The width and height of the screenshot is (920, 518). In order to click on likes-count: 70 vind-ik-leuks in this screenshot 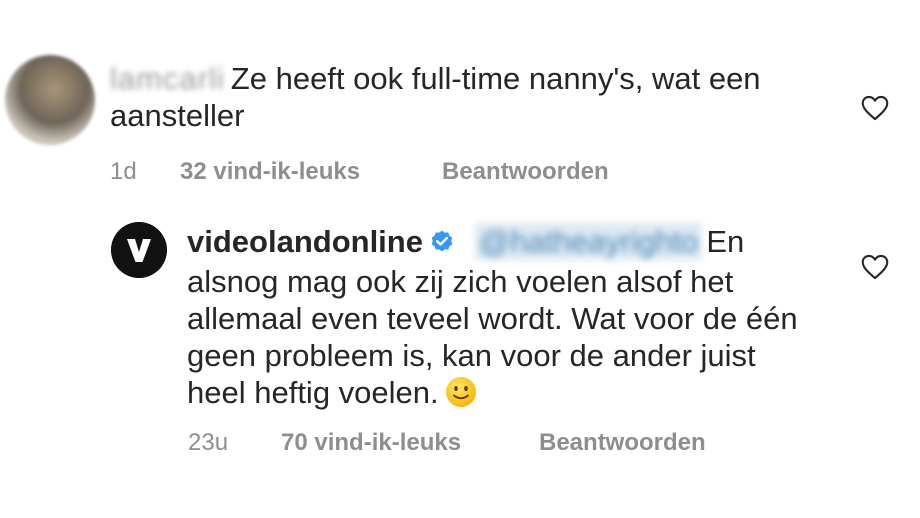, I will do `click(371, 443)`.